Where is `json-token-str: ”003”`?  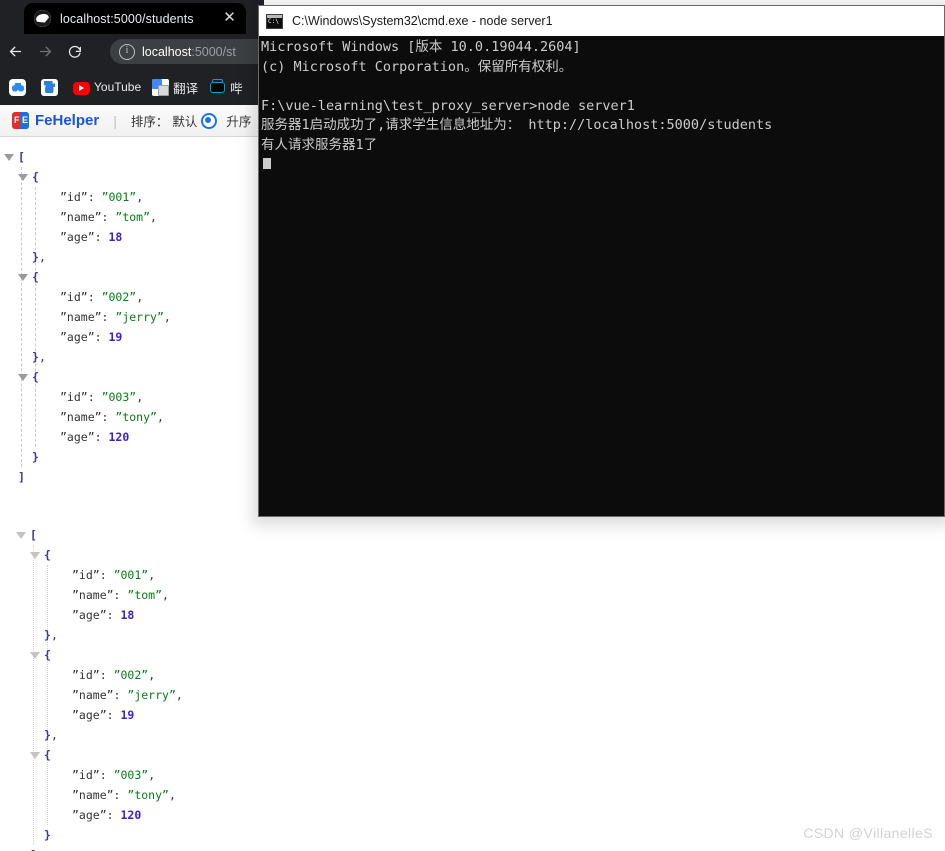 json-token-str: ”003” is located at coordinates (131, 775).